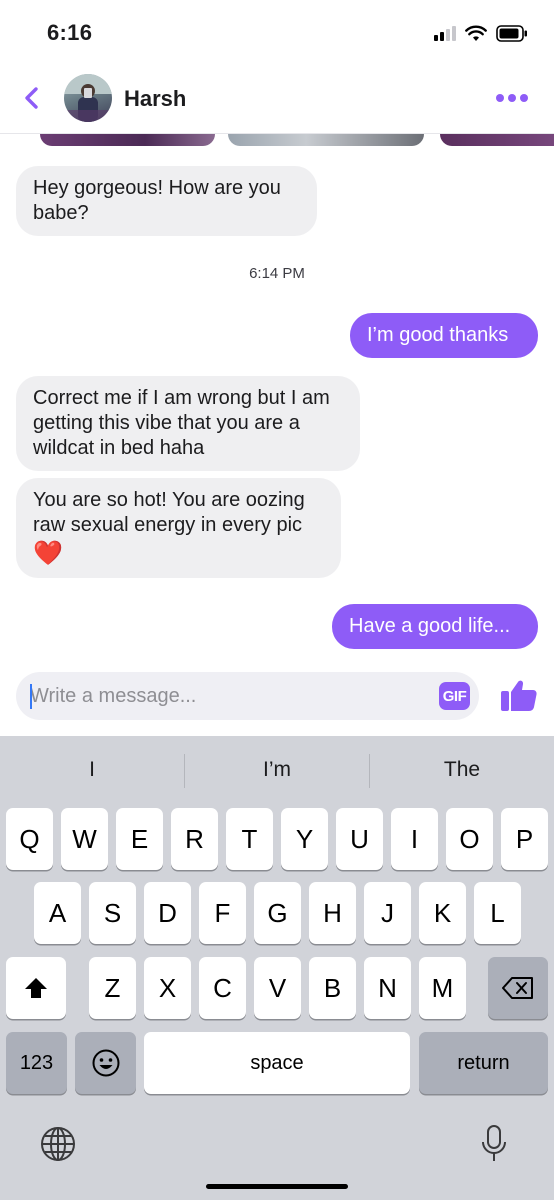 This screenshot has width=554, height=1200. What do you see at coordinates (277, 273) in the screenshot?
I see `message-timestamp: 6:14 PM` at bounding box center [277, 273].